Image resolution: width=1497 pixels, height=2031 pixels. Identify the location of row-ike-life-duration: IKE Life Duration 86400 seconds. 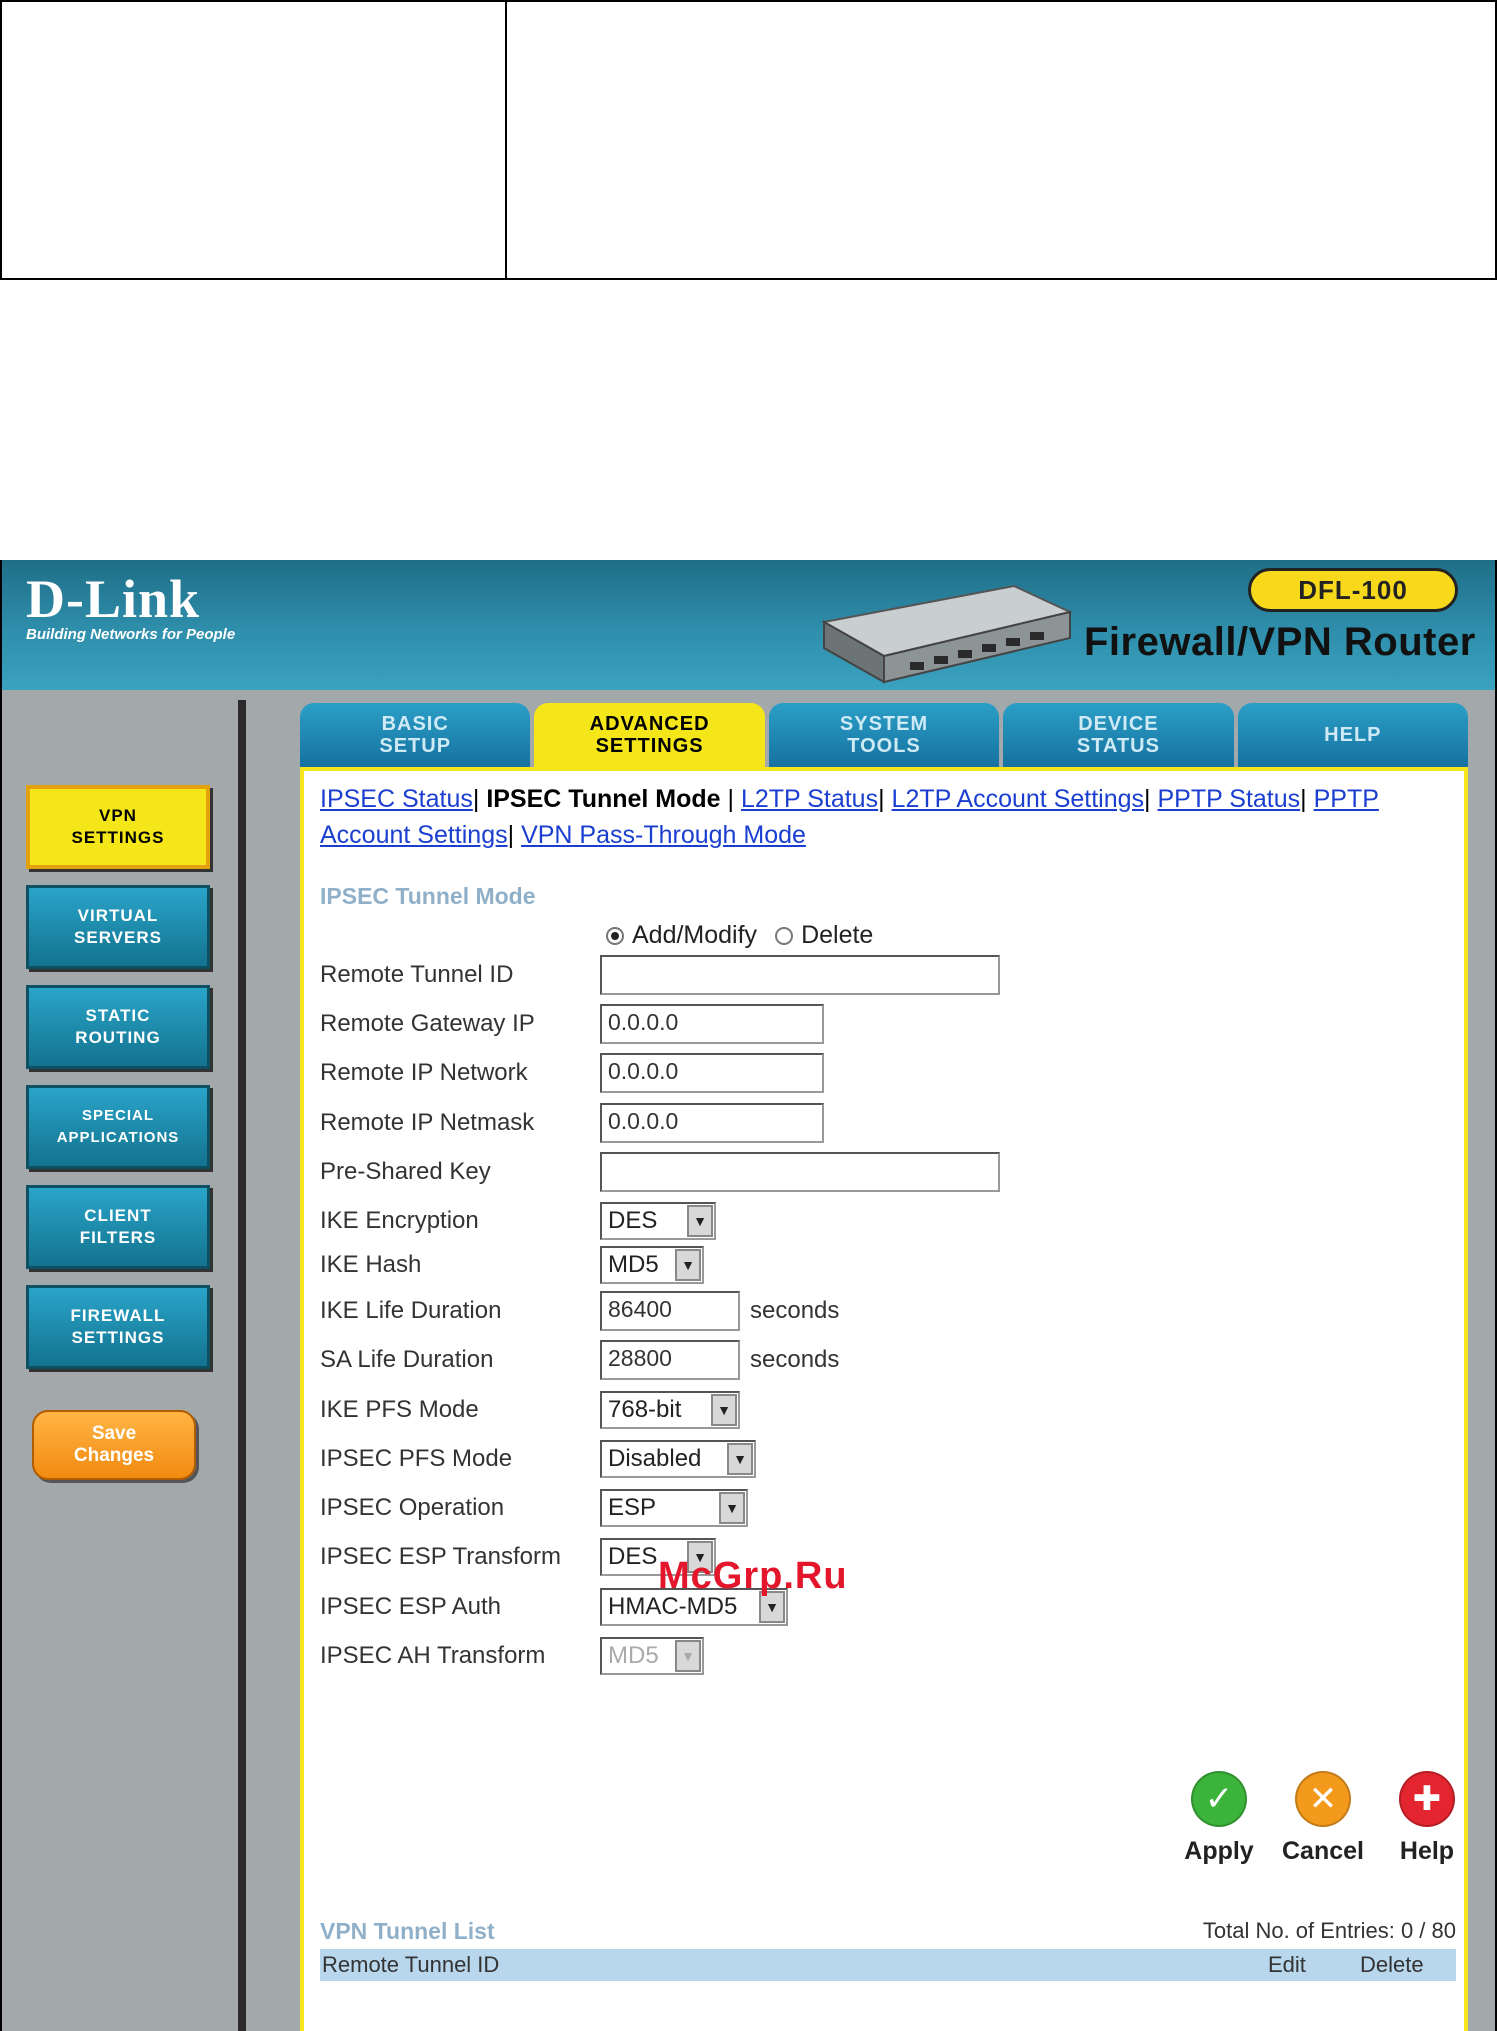
(870, 1311).